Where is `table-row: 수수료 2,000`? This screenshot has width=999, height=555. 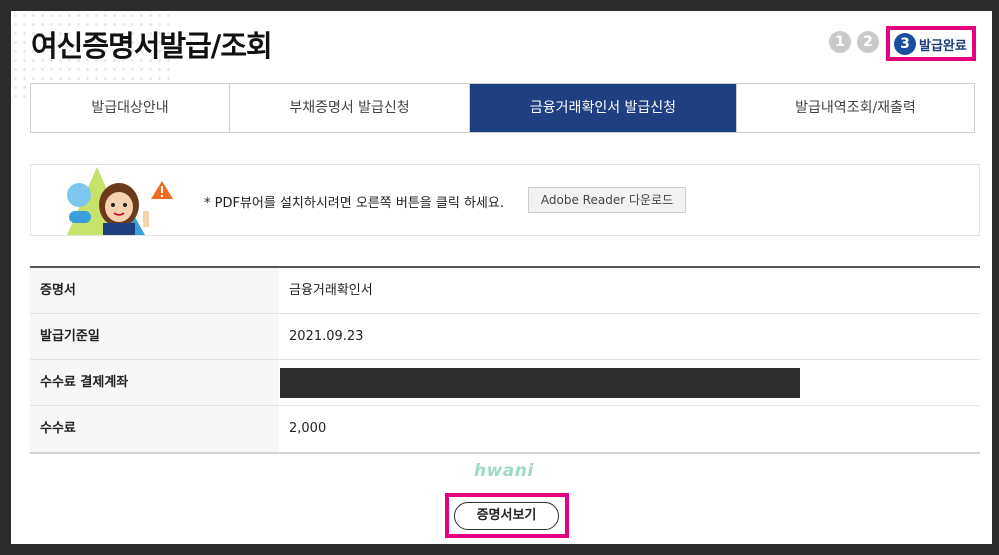 table-row: 수수료 2,000 is located at coordinates (505, 429).